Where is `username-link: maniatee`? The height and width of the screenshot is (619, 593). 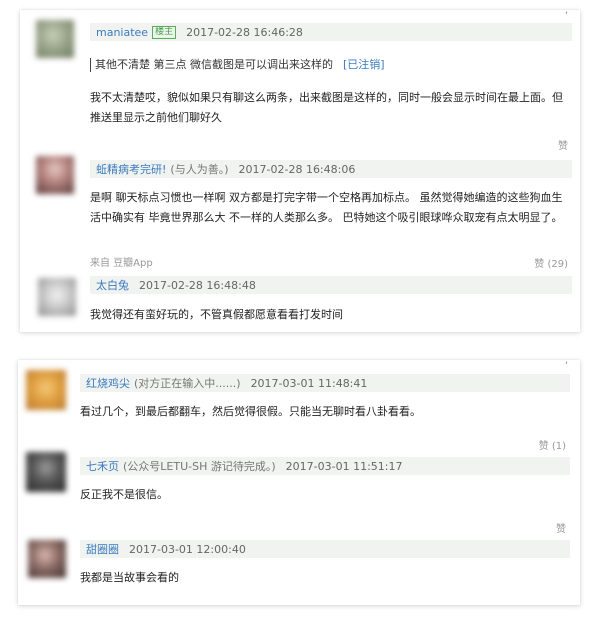
username-link: maniatee is located at coordinates (122, 32).